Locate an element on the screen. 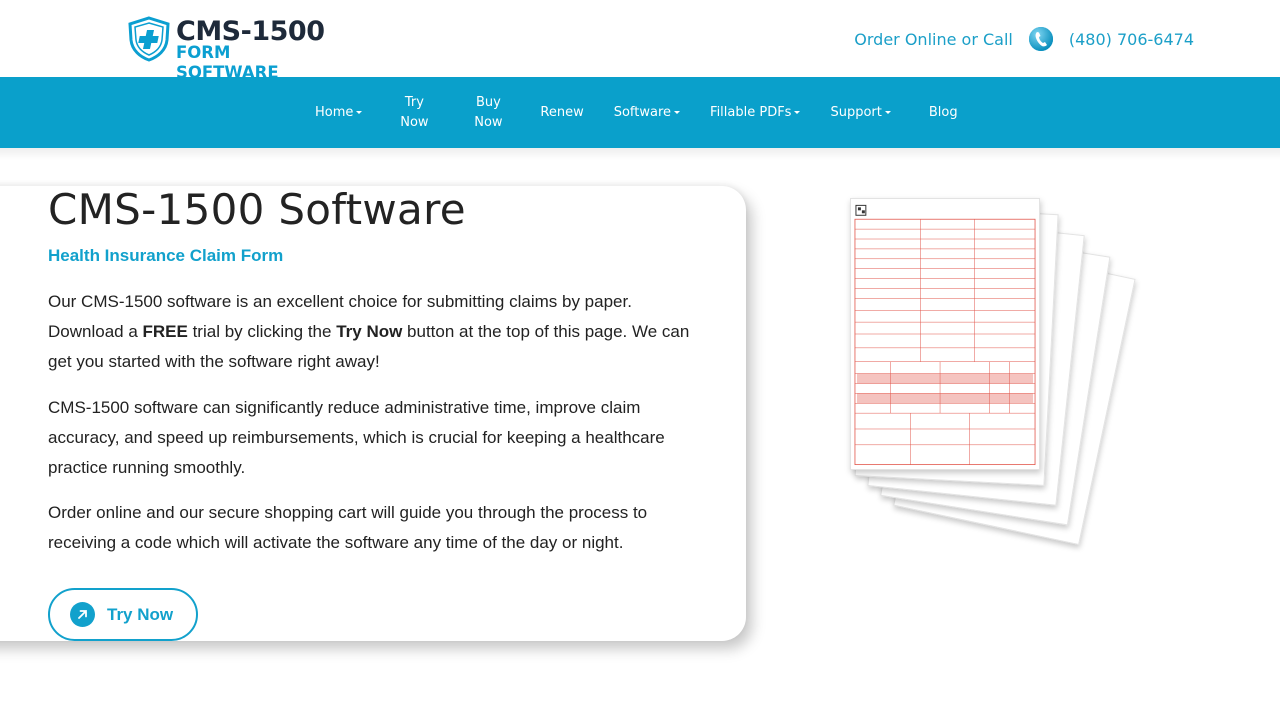  phone-icon is located at coordinates (1040, 39).